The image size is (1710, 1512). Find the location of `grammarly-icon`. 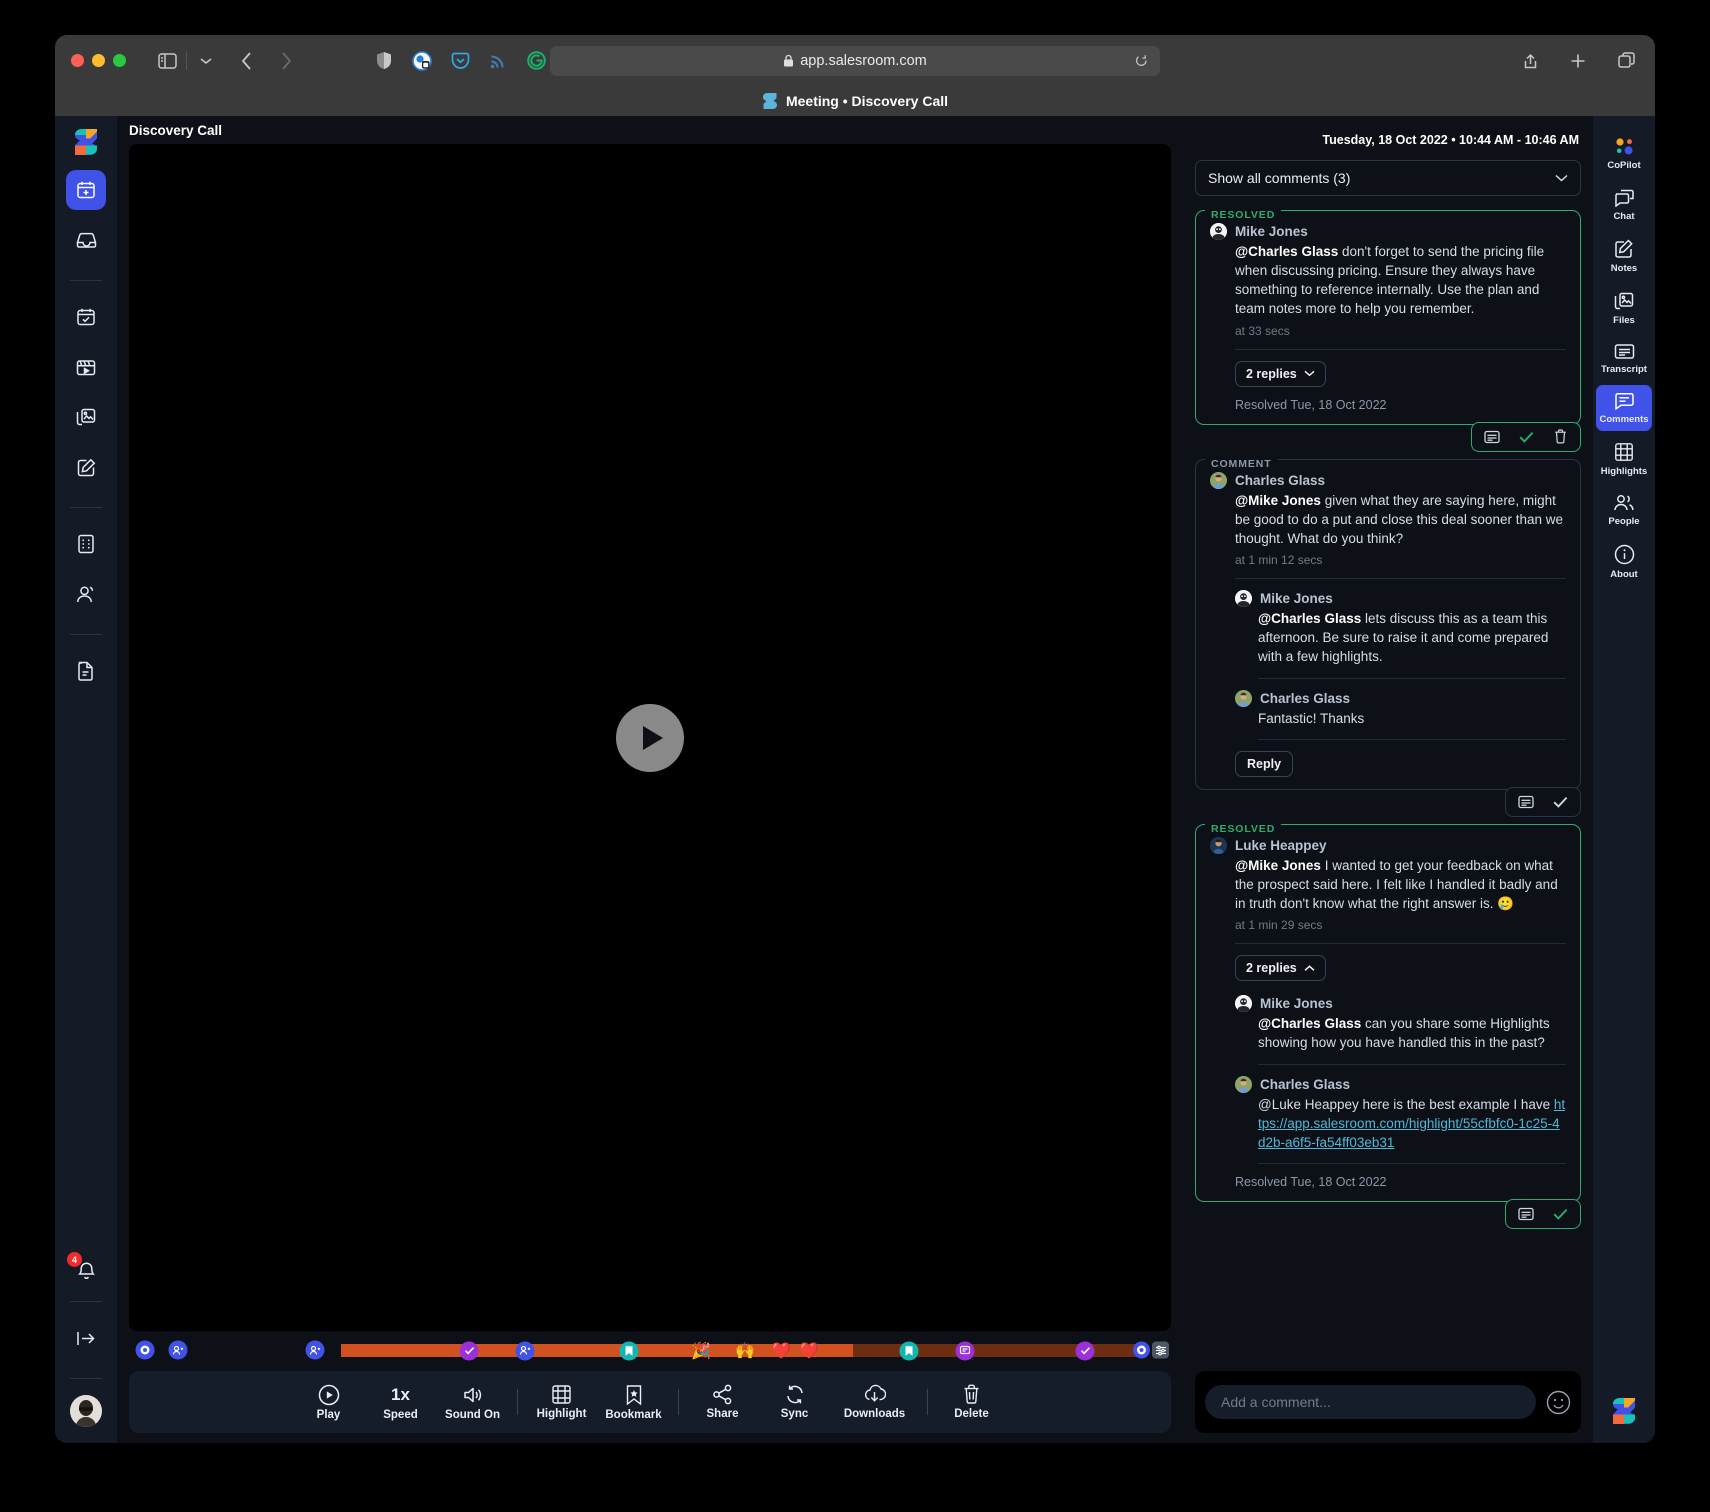

grammarly-icon is located at coordinates (536, 61).